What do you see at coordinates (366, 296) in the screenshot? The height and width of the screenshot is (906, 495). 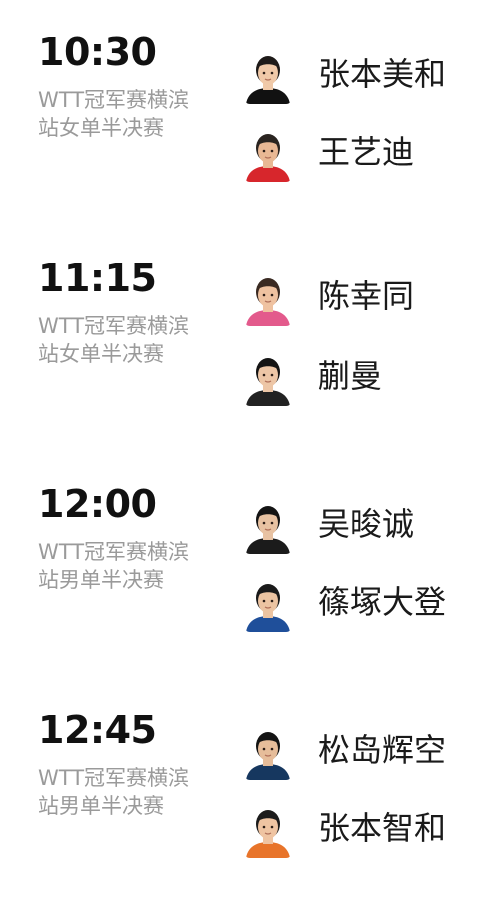 I see `player-name: 陈幸同` at bounding box center [366, 296].